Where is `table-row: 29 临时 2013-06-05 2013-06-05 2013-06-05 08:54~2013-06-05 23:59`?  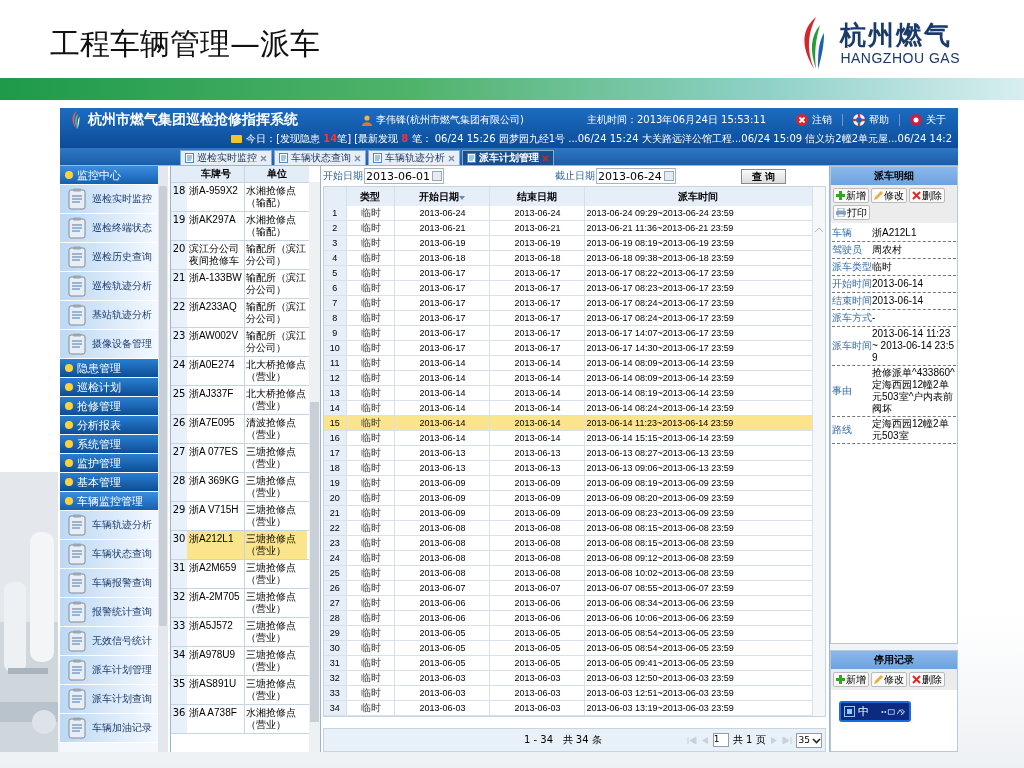
table-row: 29 临时 2013-06-05 2013-06-05 2013-06-05 08:54~2013-06-05 23:59 is located at coordinates (568, 633).